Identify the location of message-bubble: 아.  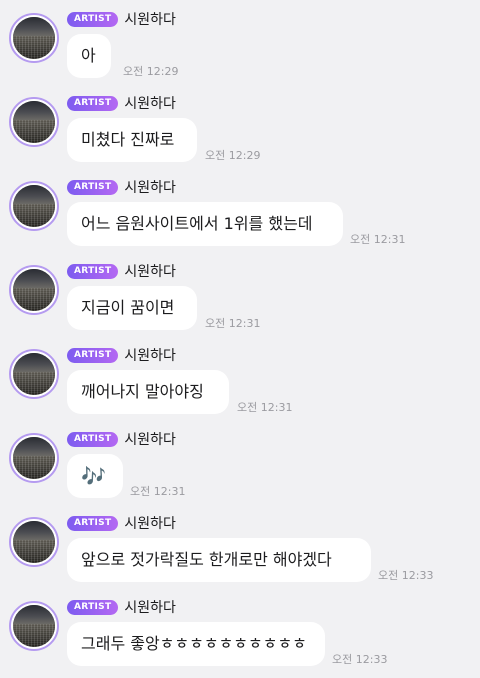
(89, 56).